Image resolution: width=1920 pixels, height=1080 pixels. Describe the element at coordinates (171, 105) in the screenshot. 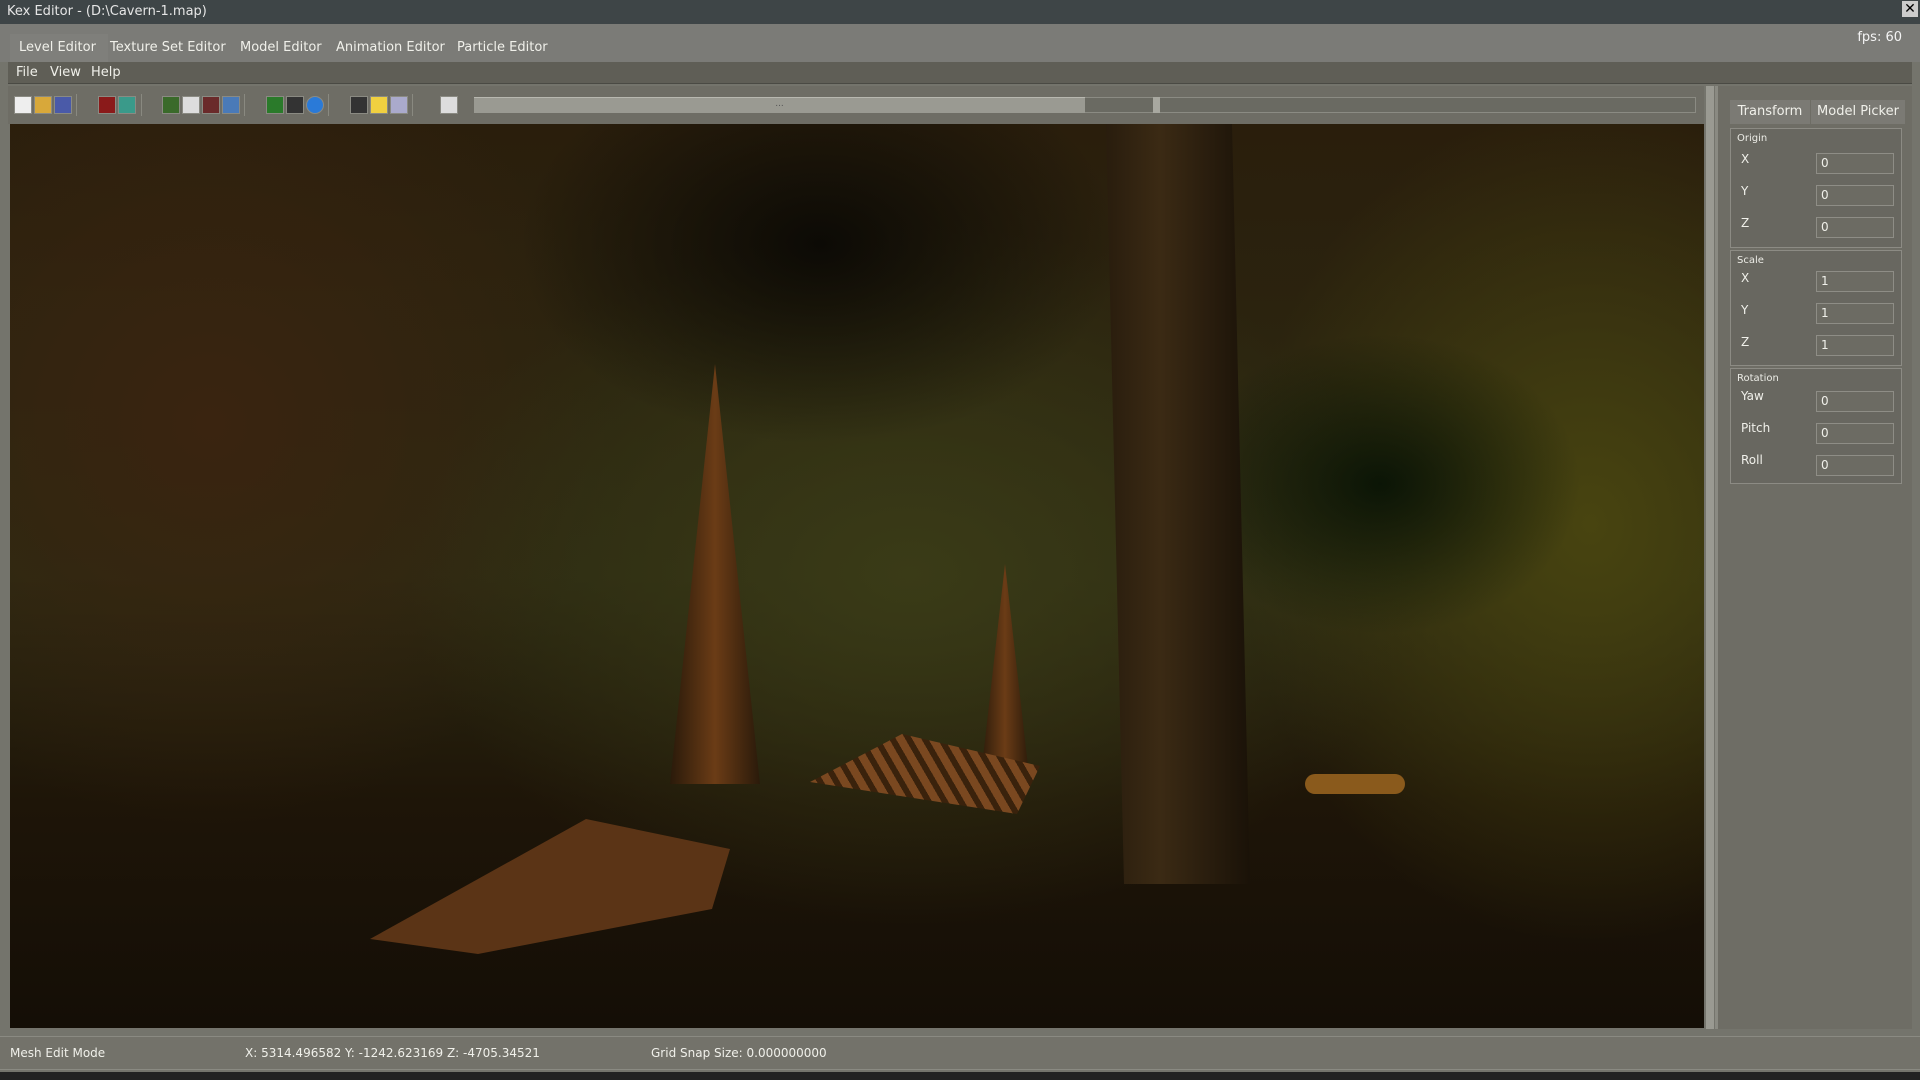

I see `no-tree-icon` at that location.